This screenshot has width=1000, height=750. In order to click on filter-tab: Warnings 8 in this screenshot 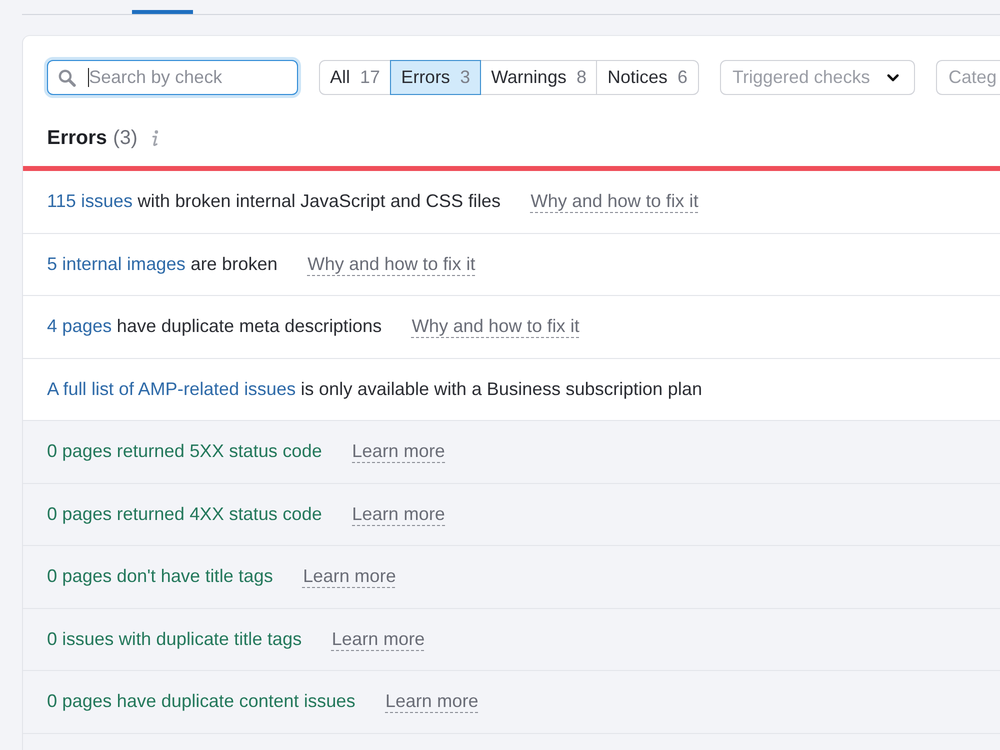, I will do `click(539, 77)`.